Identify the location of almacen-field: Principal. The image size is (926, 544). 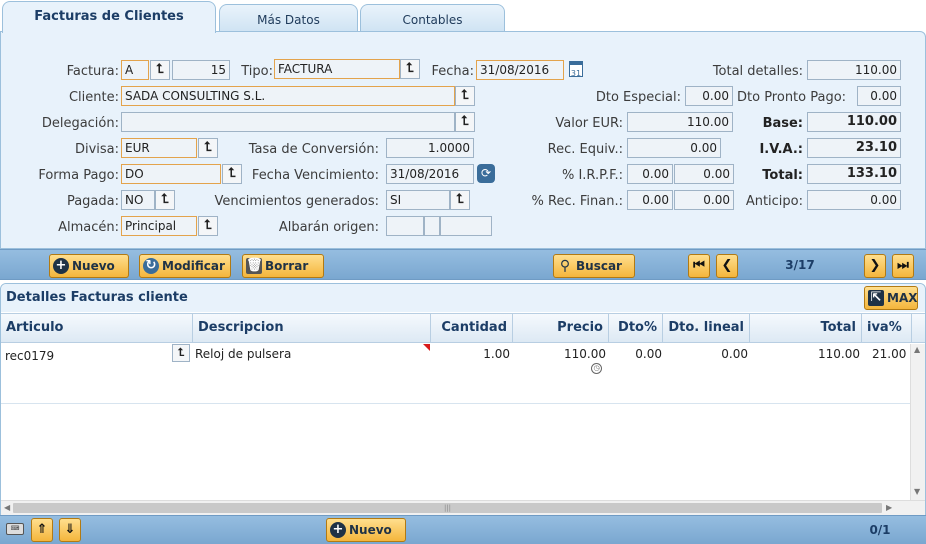
(159, 226).